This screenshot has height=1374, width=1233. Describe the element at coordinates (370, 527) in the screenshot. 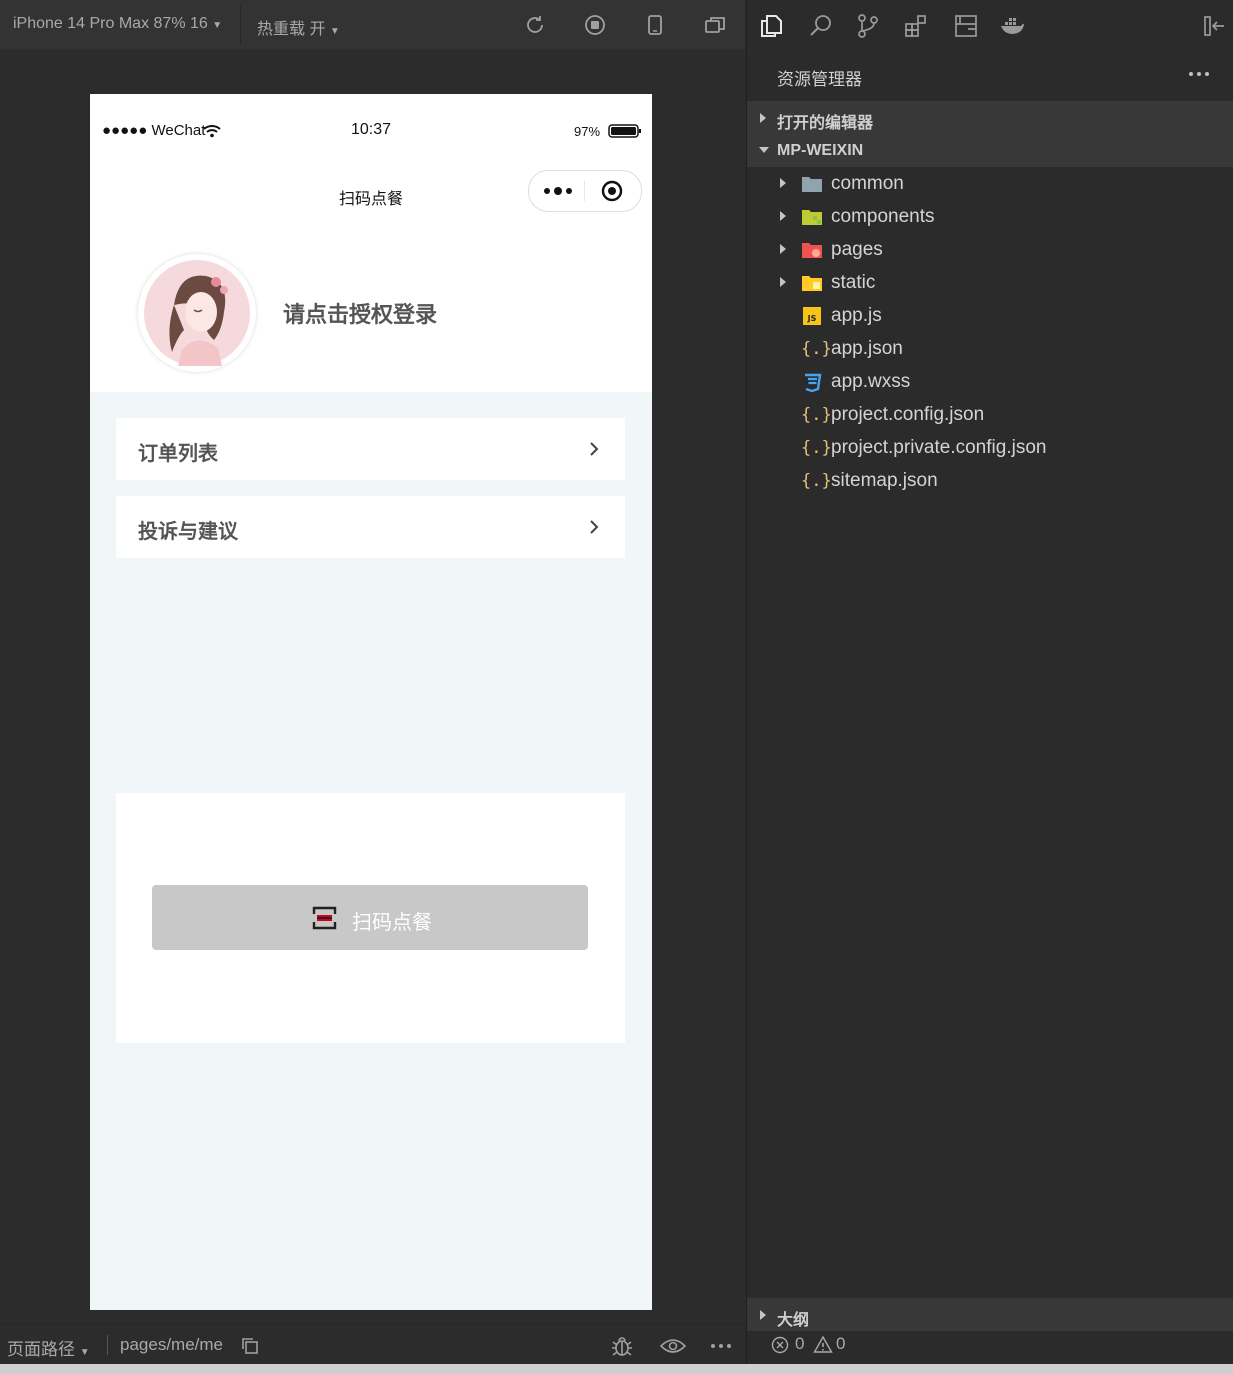

I see `menu-item-feedback: 投诉与建议` at that location.